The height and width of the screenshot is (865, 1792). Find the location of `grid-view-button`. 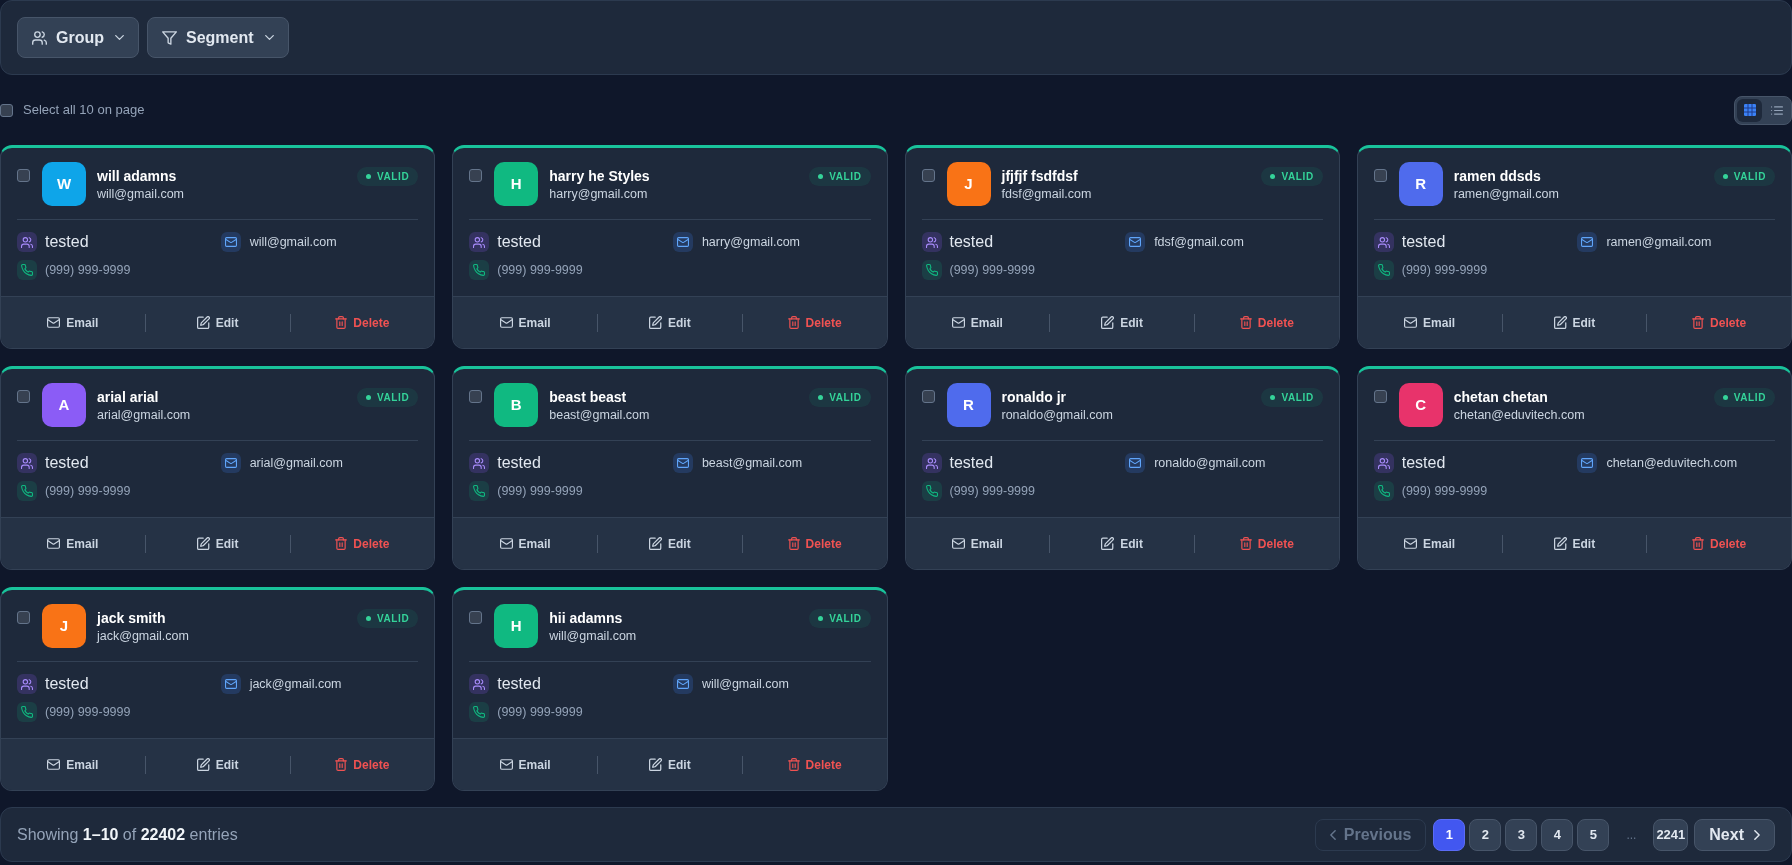

grid-view-button is located at coordinates (1749, 110).